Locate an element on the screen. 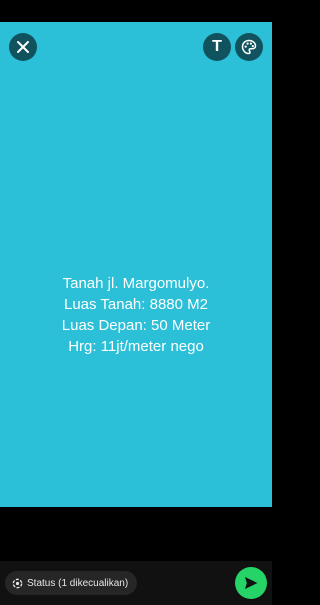  color-palette-button is located at coordinates (249, 47).